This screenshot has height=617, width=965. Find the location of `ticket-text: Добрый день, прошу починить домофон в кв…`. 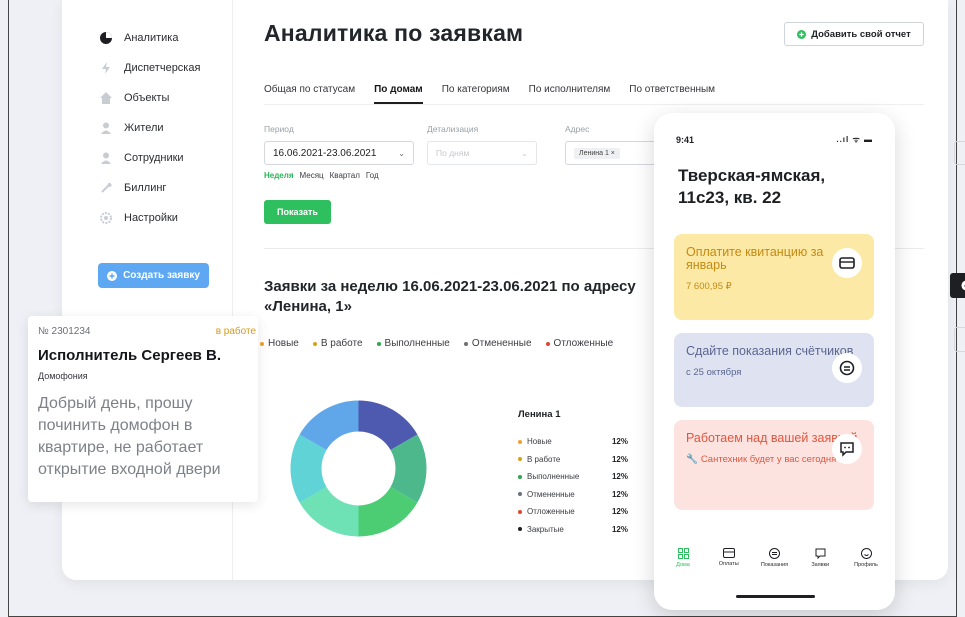

ticket-text: Добрый день, прошу починить домофон в кв… is located at coordinates (129, 436).